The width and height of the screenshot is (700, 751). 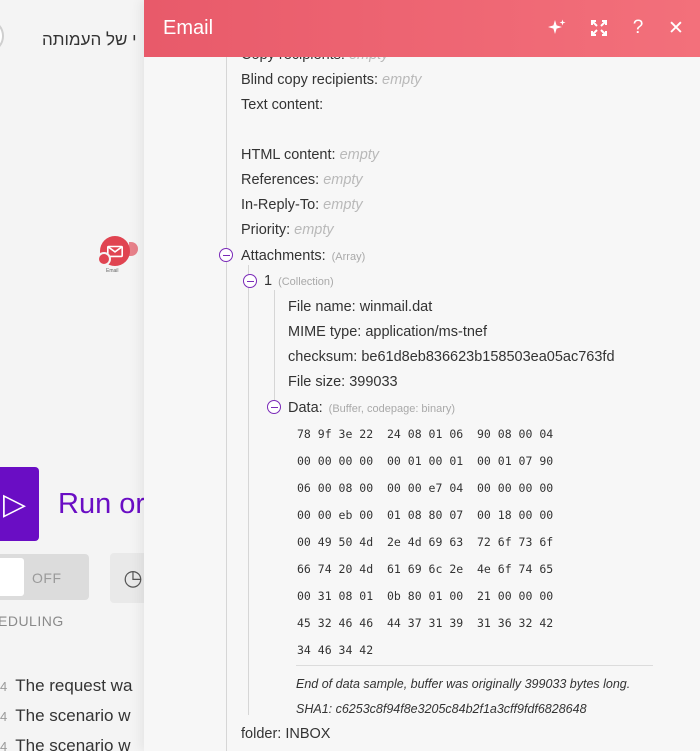 I want to click on close-icon: ✕, so click(x=676, y=28).